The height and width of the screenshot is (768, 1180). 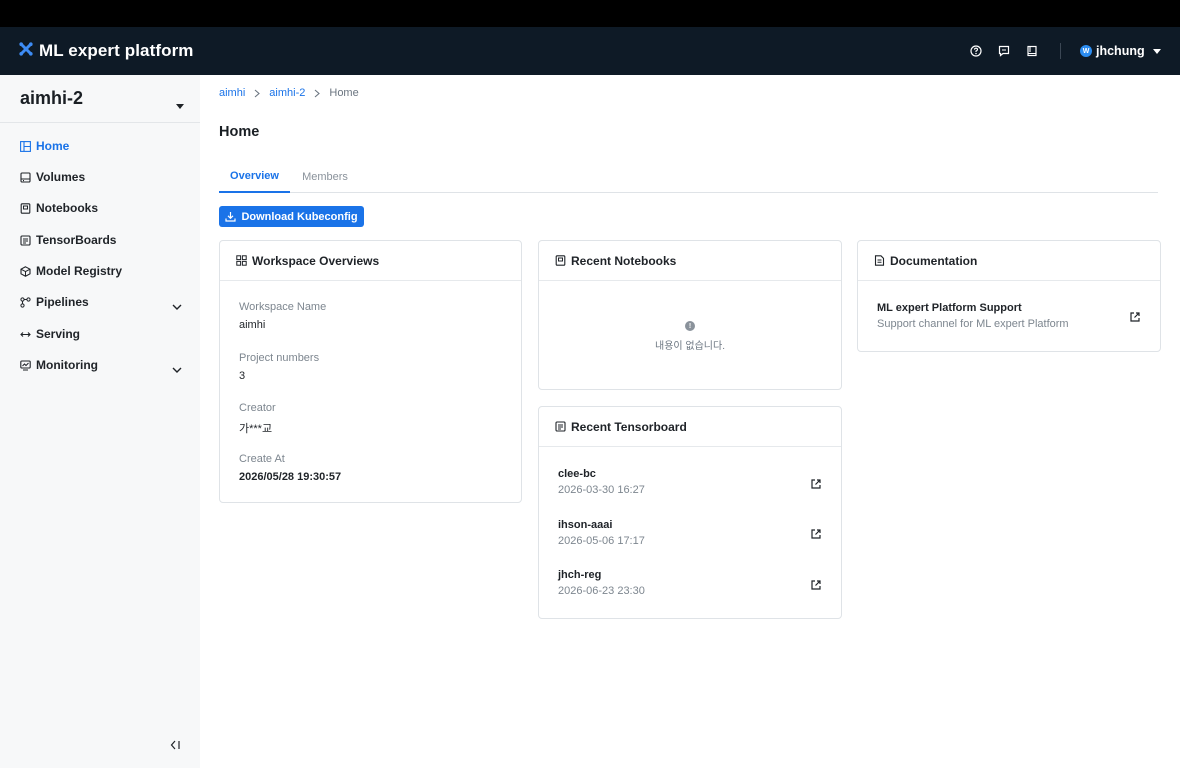 I want to click on chat-icon, so click(x=1004, y=51).